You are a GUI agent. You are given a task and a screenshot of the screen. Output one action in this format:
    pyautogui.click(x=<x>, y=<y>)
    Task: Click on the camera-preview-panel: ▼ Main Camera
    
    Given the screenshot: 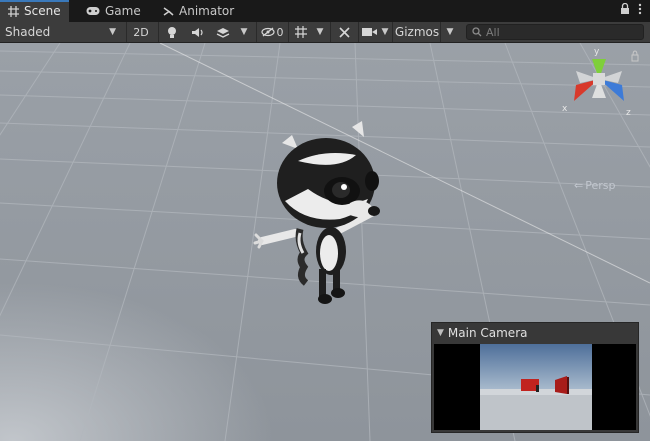 What is the action you would take?
    pyautogui.click(x=535, y=377)
    